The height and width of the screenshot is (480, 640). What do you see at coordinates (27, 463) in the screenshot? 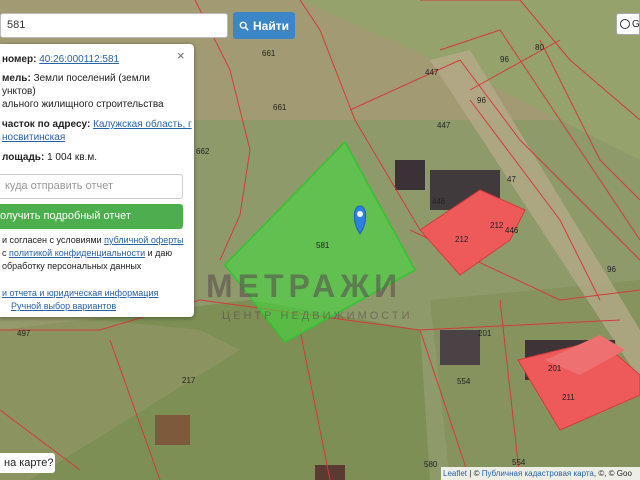
I see `map-question-badge: на карте?` at bounding box center [27, 463].